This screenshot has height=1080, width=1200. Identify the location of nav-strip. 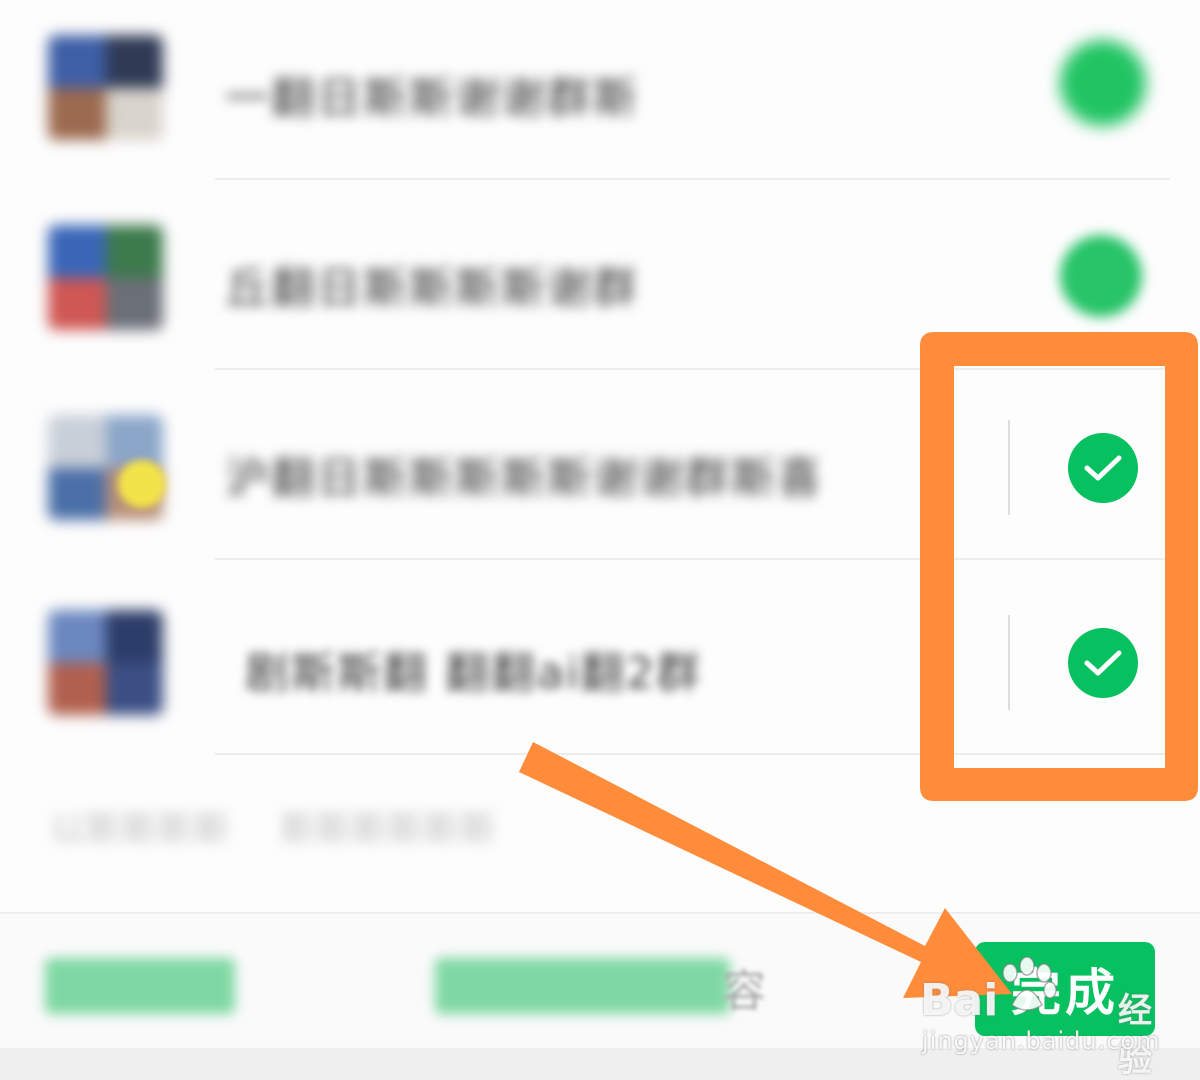
(600, 1064).